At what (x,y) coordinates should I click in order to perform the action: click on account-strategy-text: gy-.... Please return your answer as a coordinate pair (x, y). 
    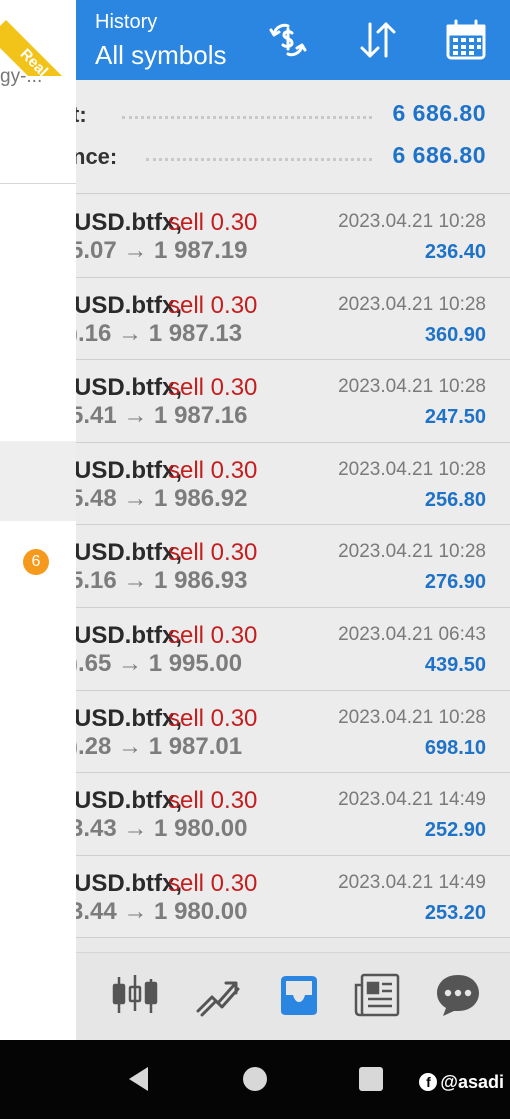
    Looking at the image, I should click on (21, 77).